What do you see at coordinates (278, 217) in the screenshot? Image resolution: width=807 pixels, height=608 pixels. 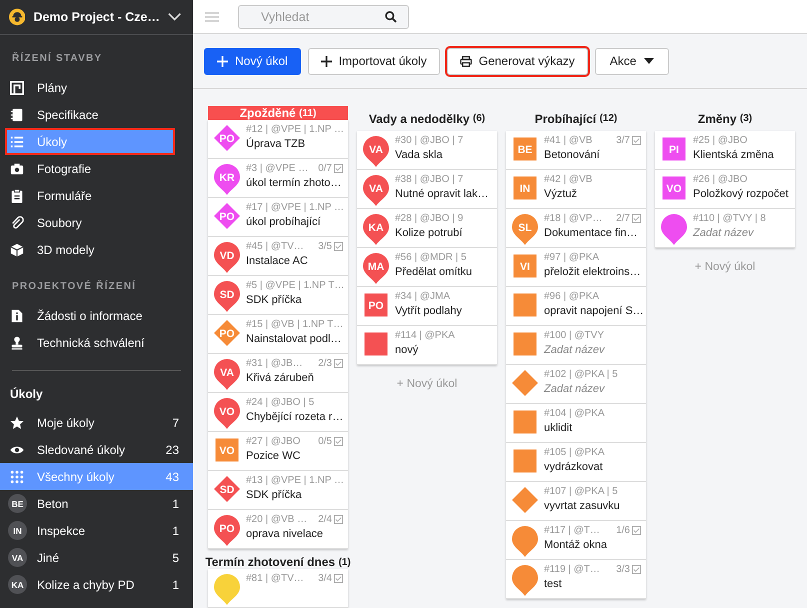 I see `task-card: PO #17 | @VPE | 1.NP … úkol probíhající` at bounding box center [278, 217].